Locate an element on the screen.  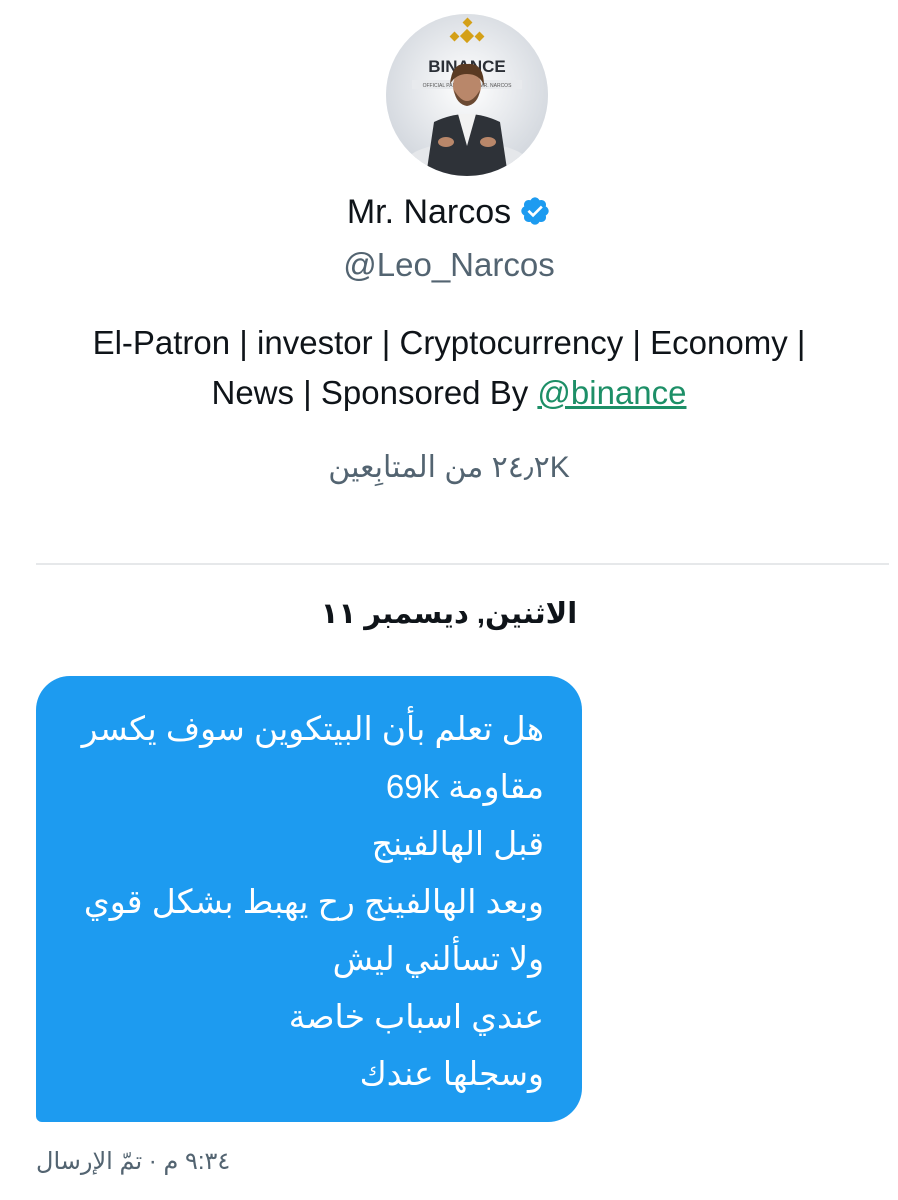
display-name: Mr. Narcos is located at coordinates (429, 212).